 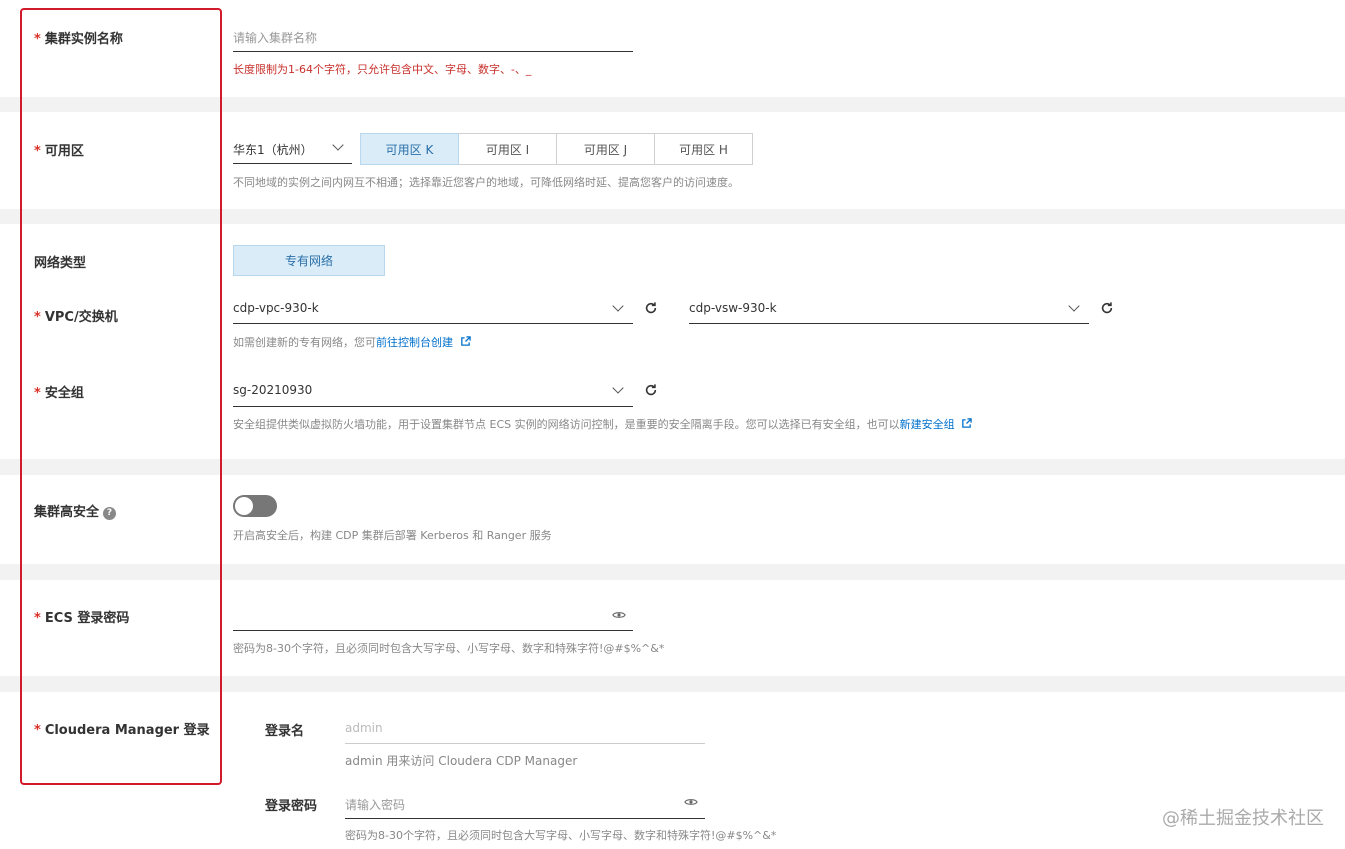 What do you see at coordinates (927, 424) in the screenshot?
I see `create-security-group-link: 新建安全组` at bounding box center [927, 424].